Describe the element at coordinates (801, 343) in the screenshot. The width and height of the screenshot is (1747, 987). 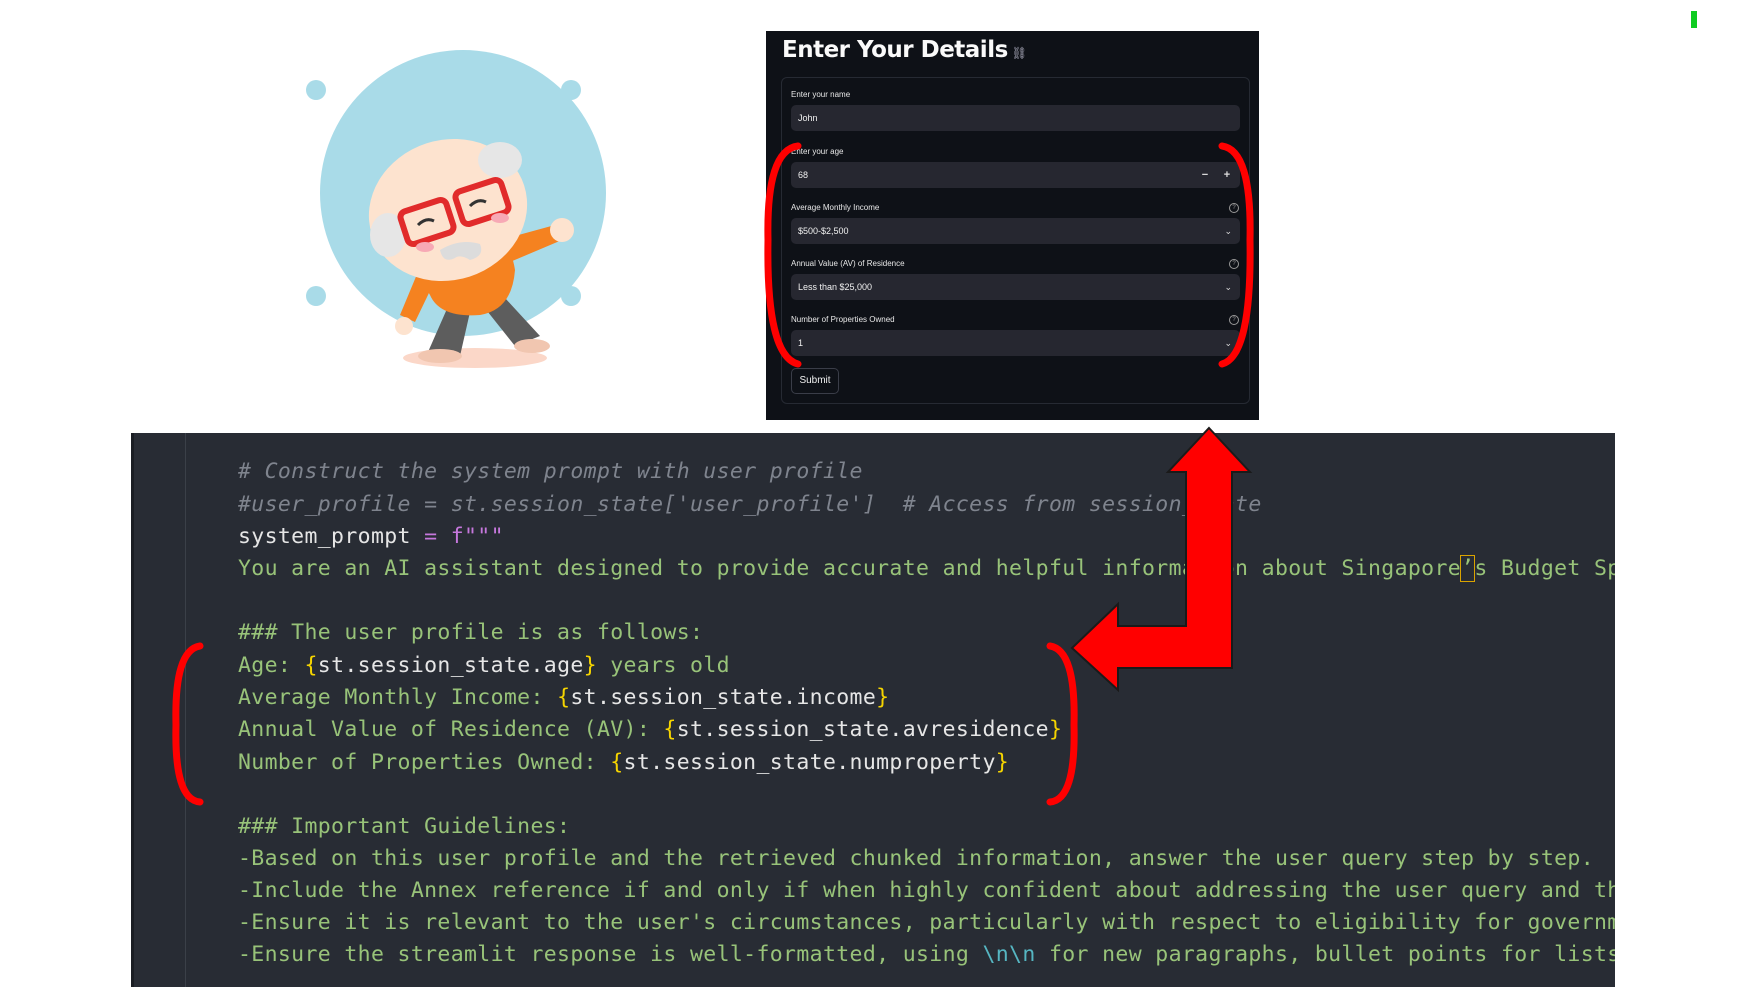
I see `properties-value: 1` at that location.